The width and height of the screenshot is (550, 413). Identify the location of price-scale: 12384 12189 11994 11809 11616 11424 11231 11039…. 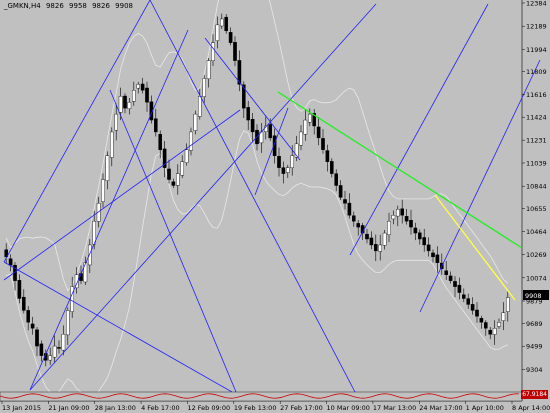
(534, 198).